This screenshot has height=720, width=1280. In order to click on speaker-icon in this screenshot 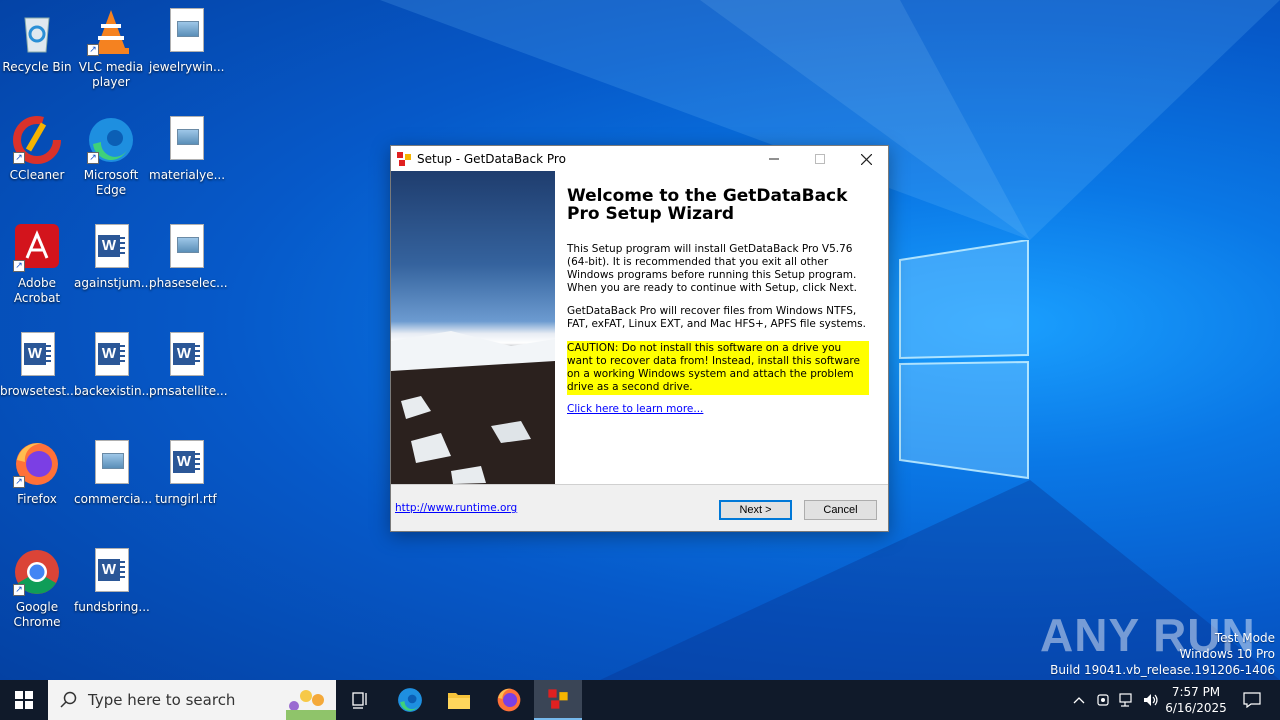, I will do `click(1151, 700)`.